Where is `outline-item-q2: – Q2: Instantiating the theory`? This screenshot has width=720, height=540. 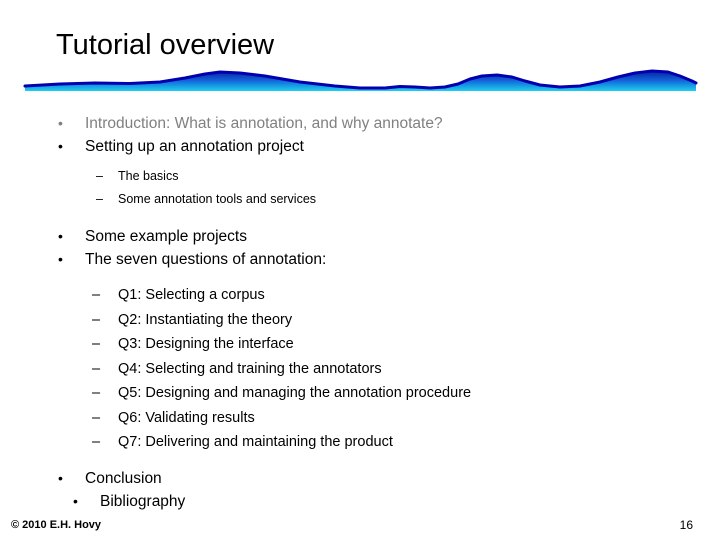
outline-item-q2: – Q2: Instantiating the theory is located at coordinates (406, 320).